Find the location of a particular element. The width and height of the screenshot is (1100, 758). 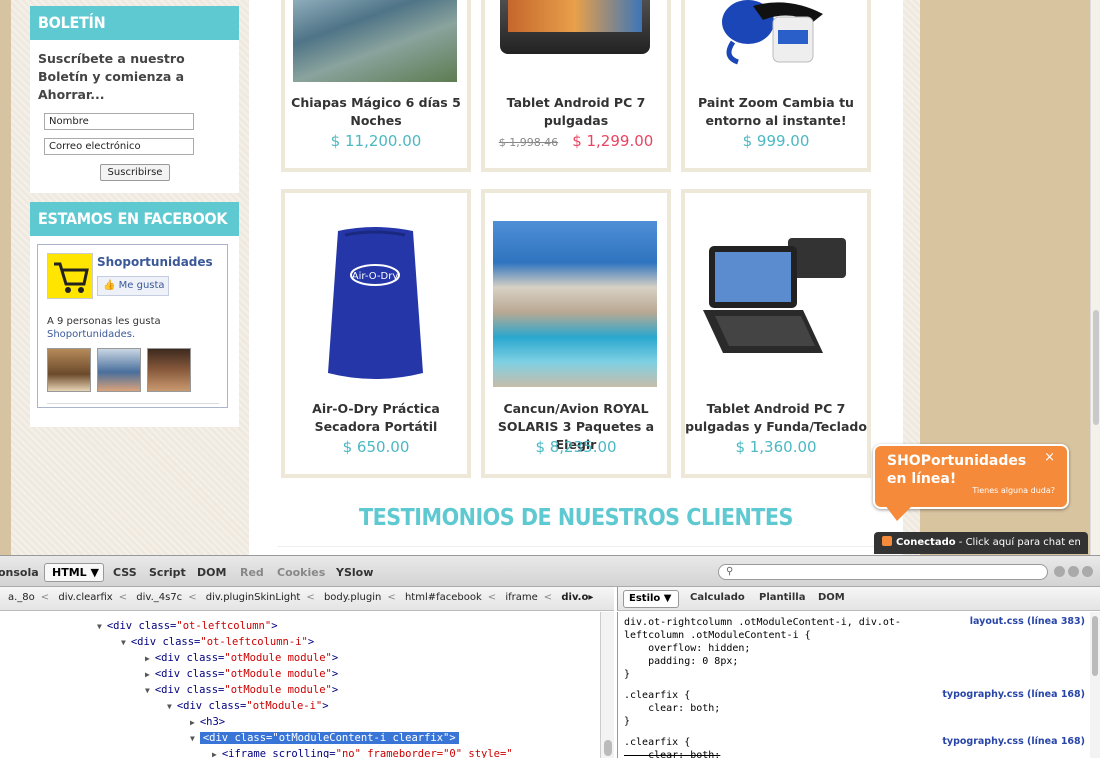

tree-scrollbar is located at coordinates (607, 685).